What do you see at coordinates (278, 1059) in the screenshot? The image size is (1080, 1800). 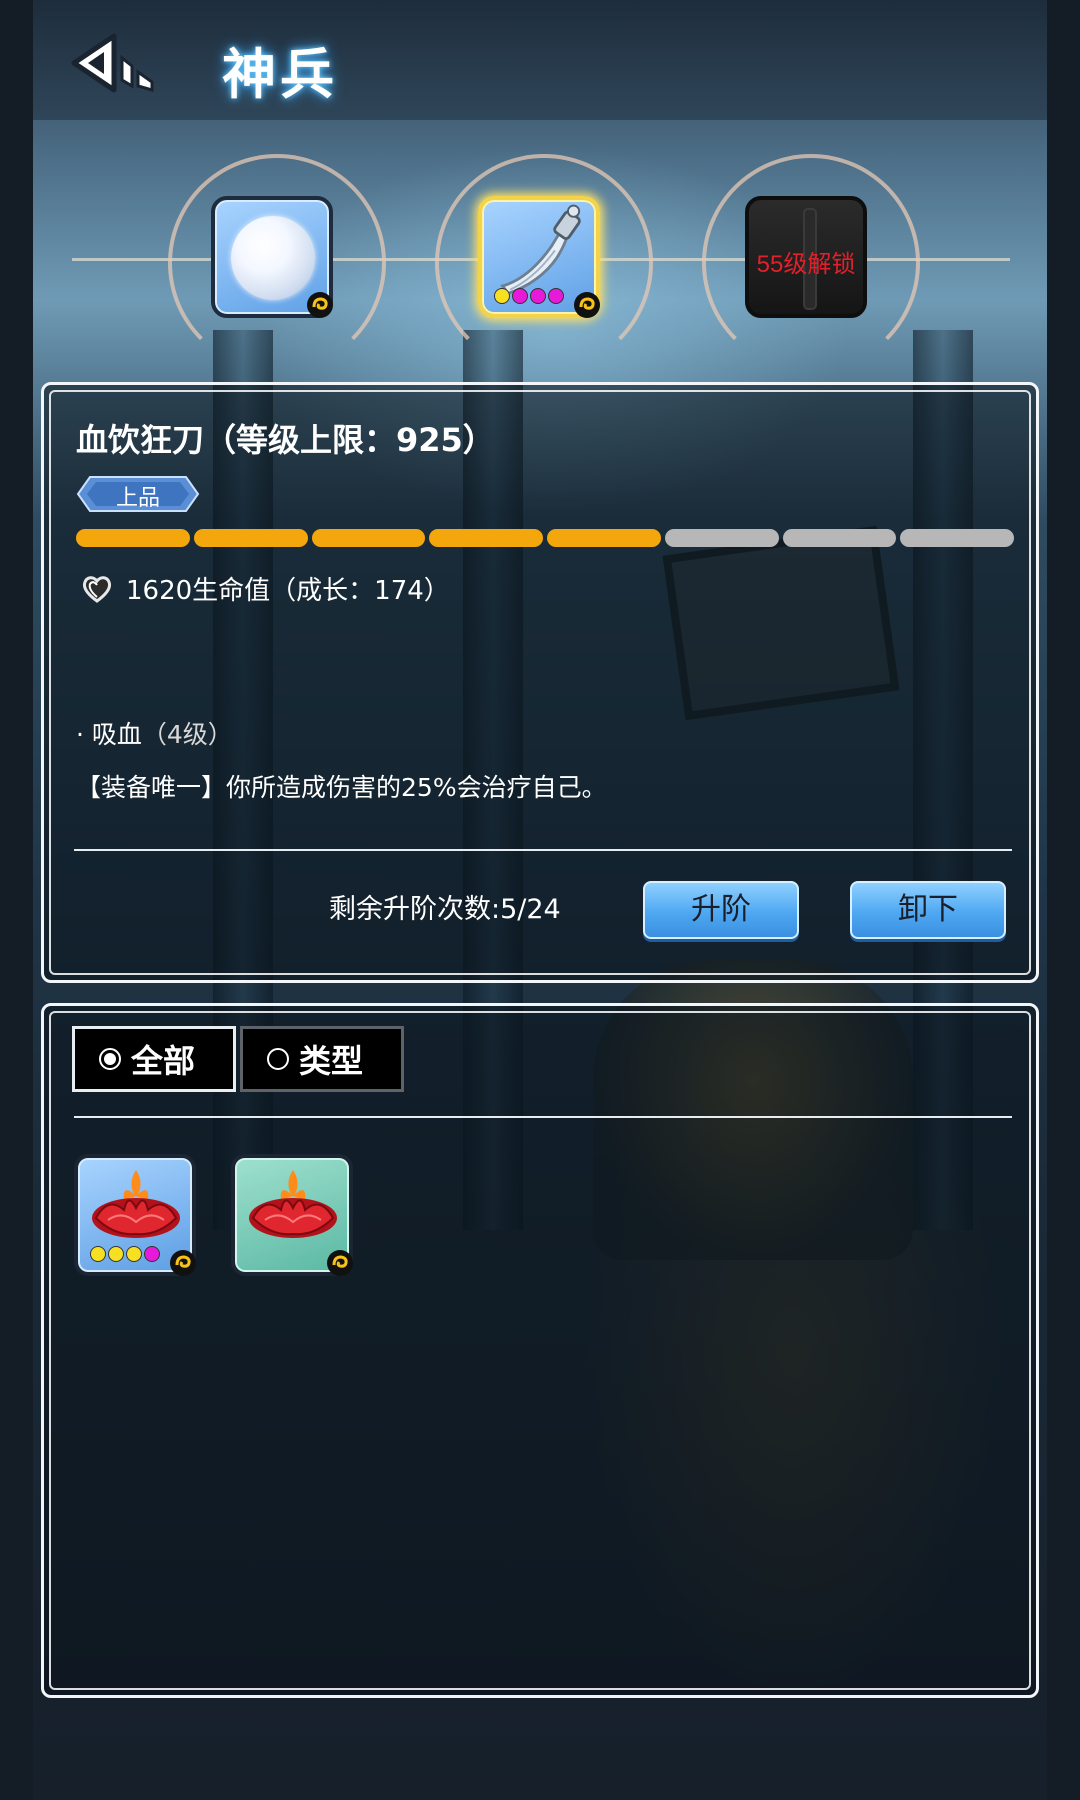 I see `radio-unchecked-icon` at bounding box center [278, 1059].